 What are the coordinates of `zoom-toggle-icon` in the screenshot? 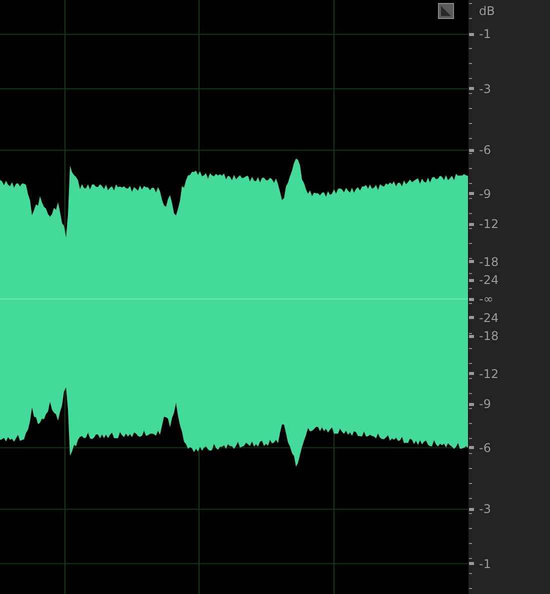 It's located at (446, 11).